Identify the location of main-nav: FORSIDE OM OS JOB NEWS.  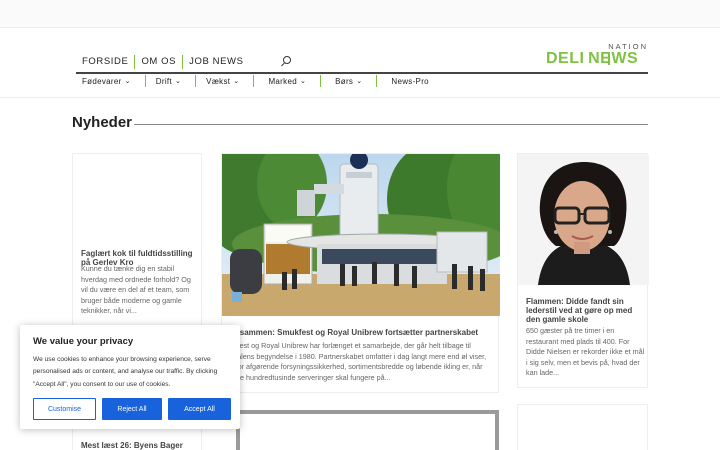
(184, 62).